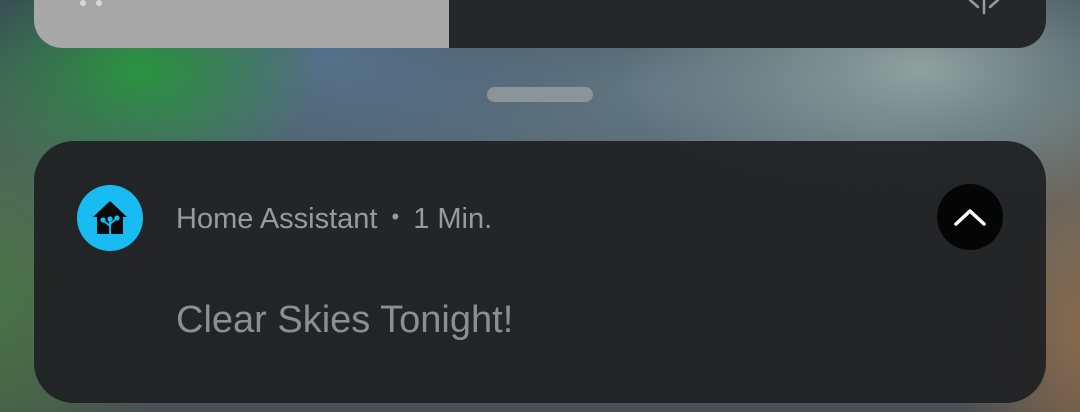  I want to click on brightness-slider-fill, so click(241, 24).